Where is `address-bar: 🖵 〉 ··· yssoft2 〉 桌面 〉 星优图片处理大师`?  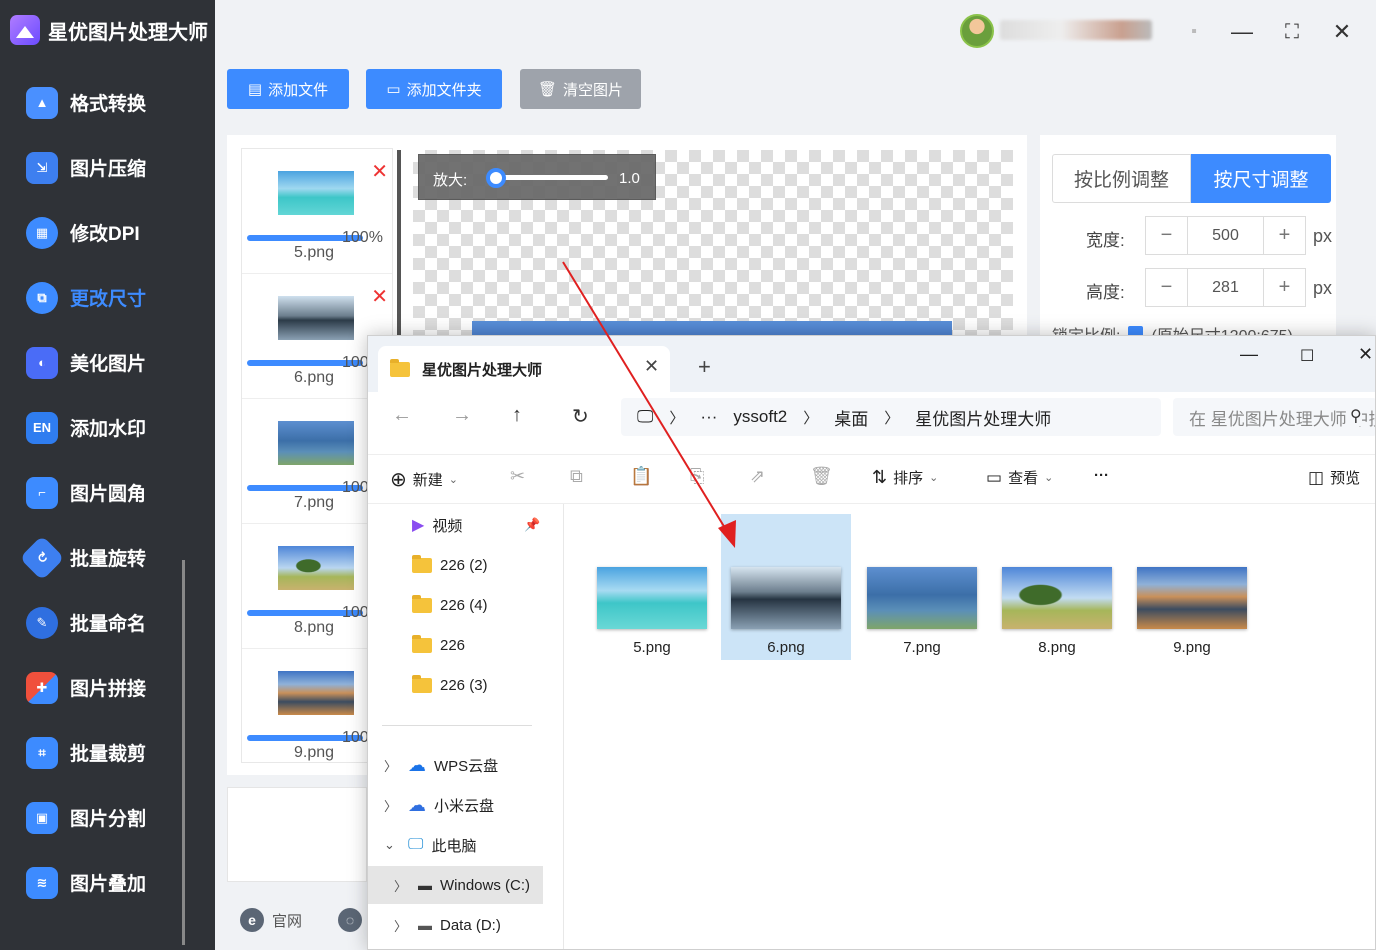 address-bar: 🖵 〉 ··· yssoft2 〉 桌面 〉 星优图片处理大师 is located at coordinates (891, 417).